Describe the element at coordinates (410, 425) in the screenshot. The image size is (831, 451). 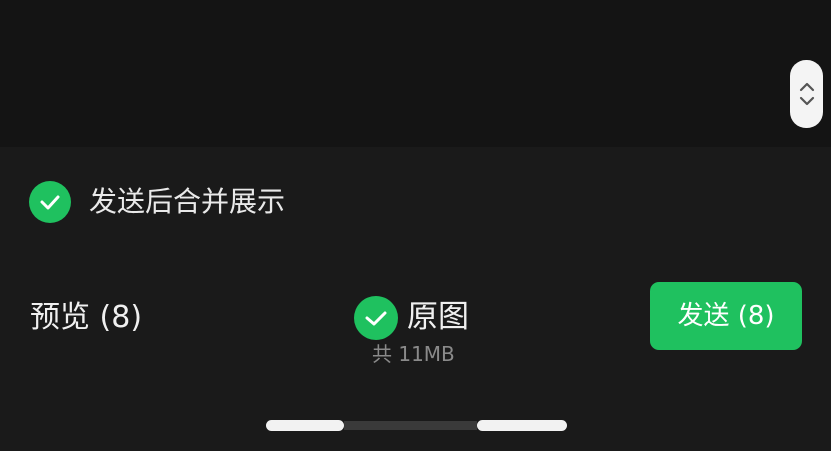
I see `home-indicator-overlay` at that location.